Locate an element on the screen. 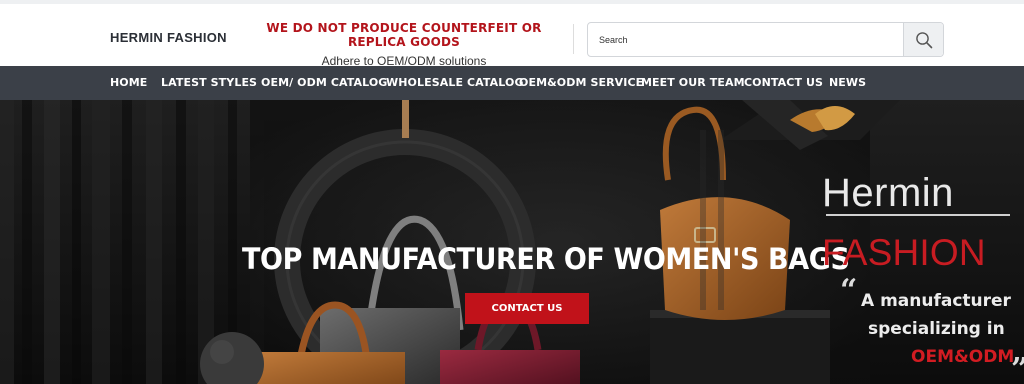  nav-item-home: HOME is located at coordinates (128, 82).